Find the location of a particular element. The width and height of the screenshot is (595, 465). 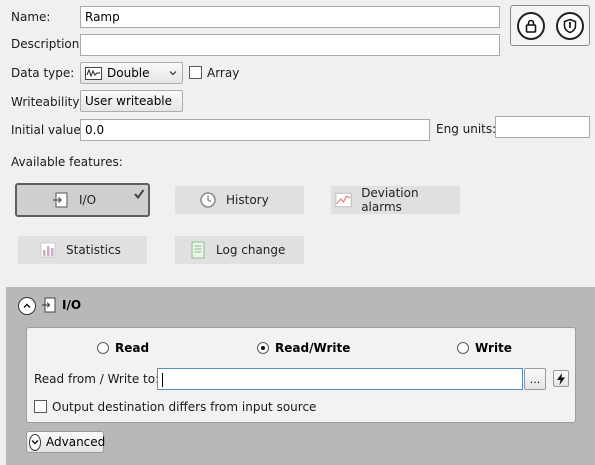

radio-read-circle is located at coordinates (103, 348).